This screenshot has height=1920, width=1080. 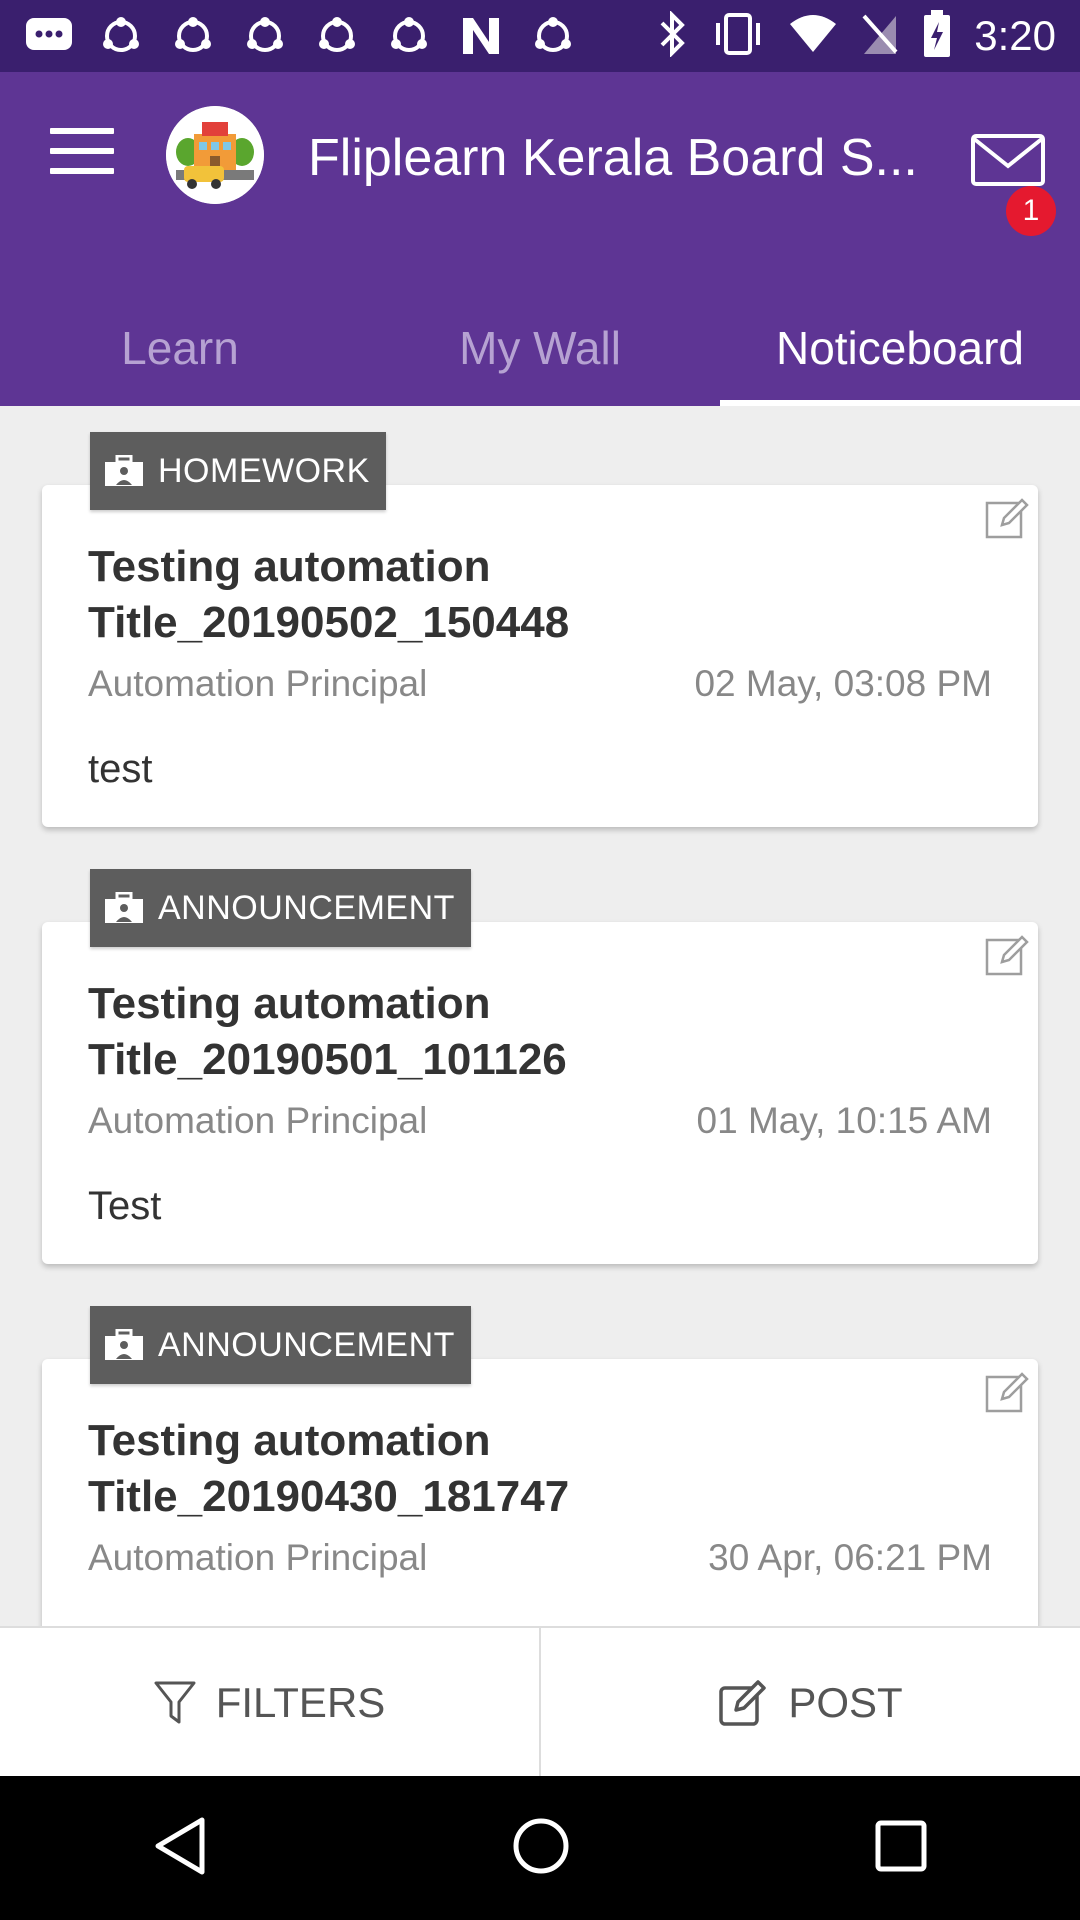 I want to click on tab-bar: Learn My Wall Noticeboard, so click(x=540, y=348).